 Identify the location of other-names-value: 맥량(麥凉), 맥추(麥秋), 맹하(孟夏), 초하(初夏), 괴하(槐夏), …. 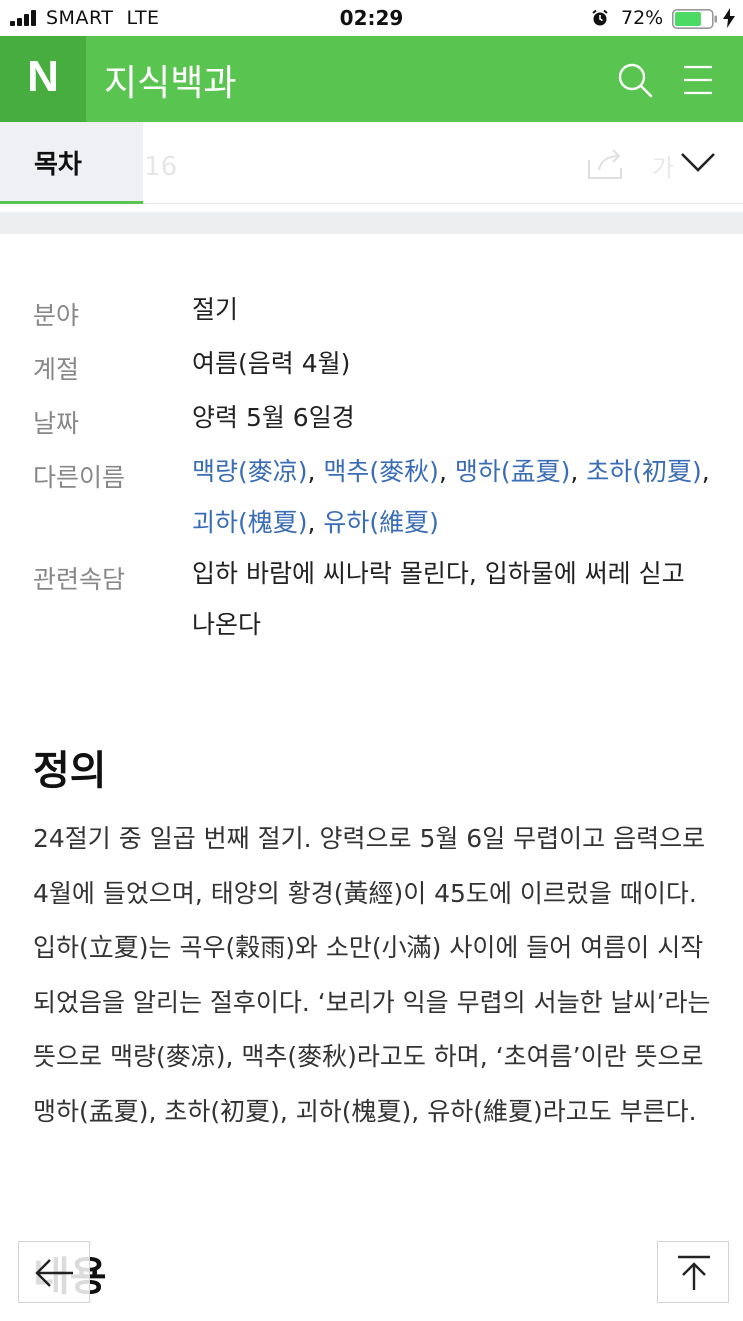
(451, 497).